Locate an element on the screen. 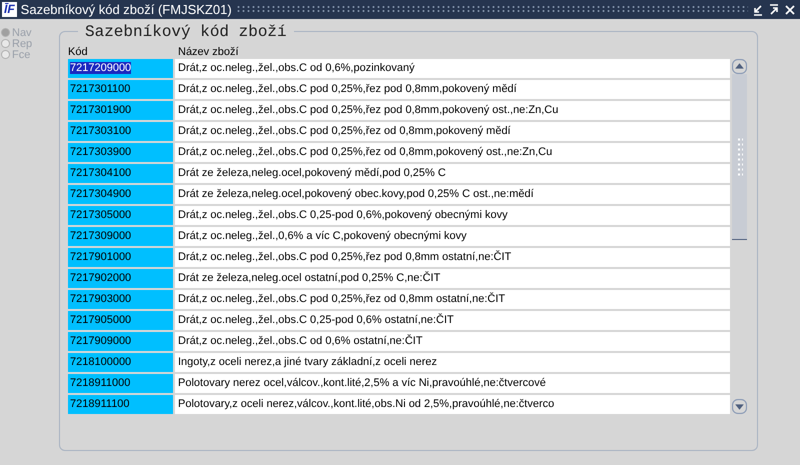 Image resolution: width=800 pixels, height=465 pixels. code-field: 7218100000 is located at coordinates (120, 362).